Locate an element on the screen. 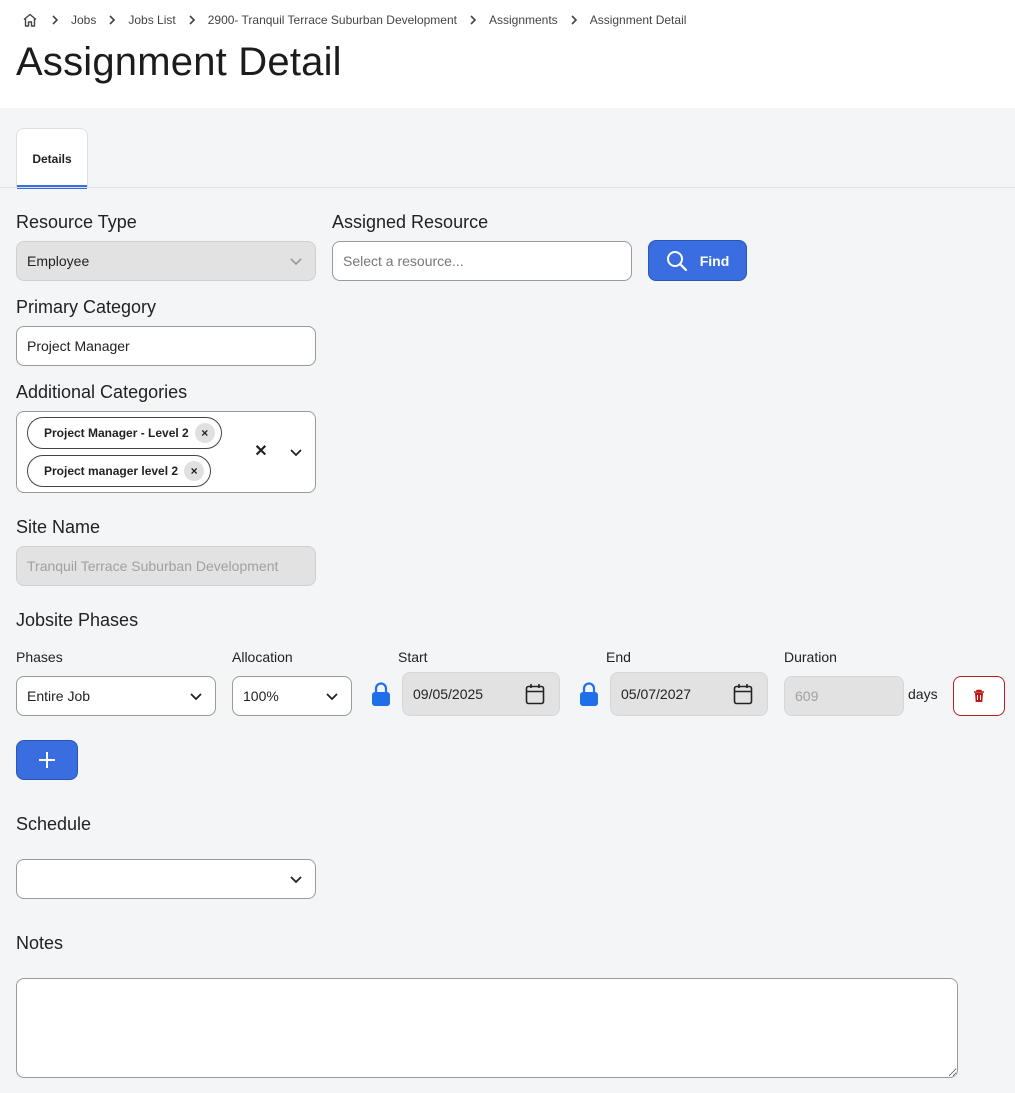 The width and height of the screenshot is (1015, 1093). jobsite-phases-label: Jobsite Phases is located at coordinates (77, 620).